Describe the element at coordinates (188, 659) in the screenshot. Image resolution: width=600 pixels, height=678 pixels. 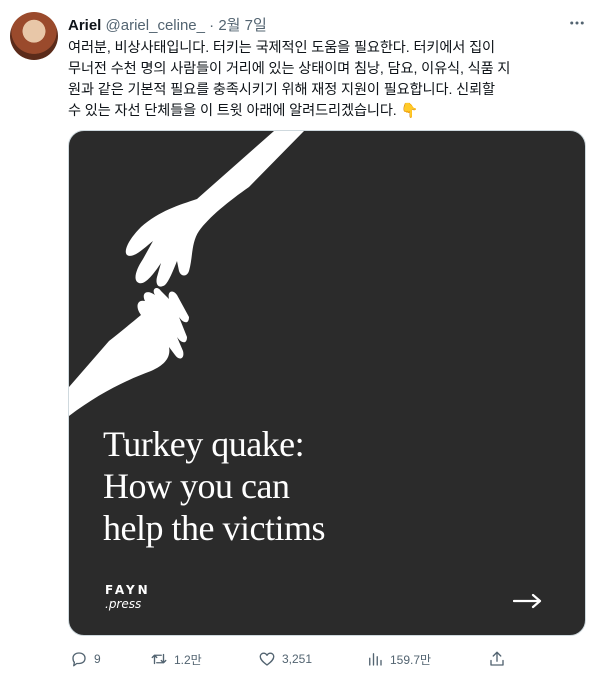
I see `retweet-count: 1.2만` at that location.